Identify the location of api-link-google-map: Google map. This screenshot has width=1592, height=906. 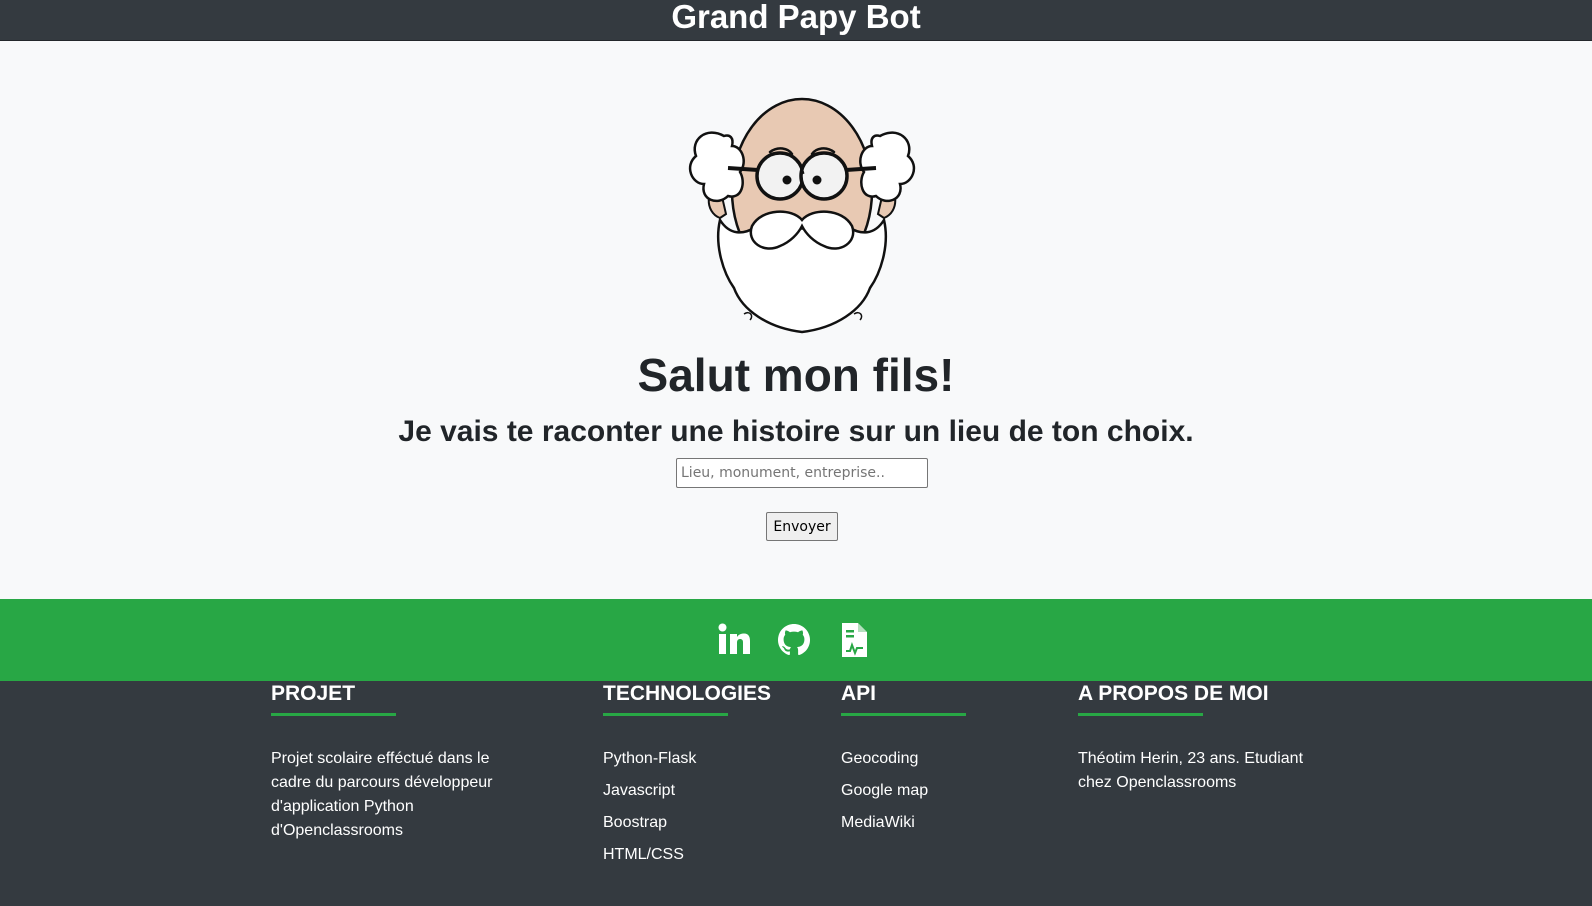
(884, 790).